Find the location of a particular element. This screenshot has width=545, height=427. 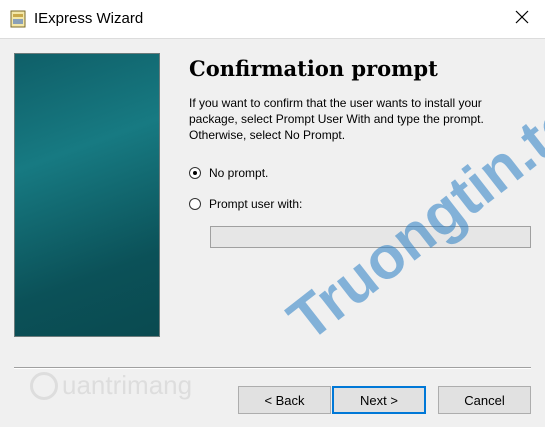

prompt-user-option: Prompt user with: is located at coordinates (245, 204).